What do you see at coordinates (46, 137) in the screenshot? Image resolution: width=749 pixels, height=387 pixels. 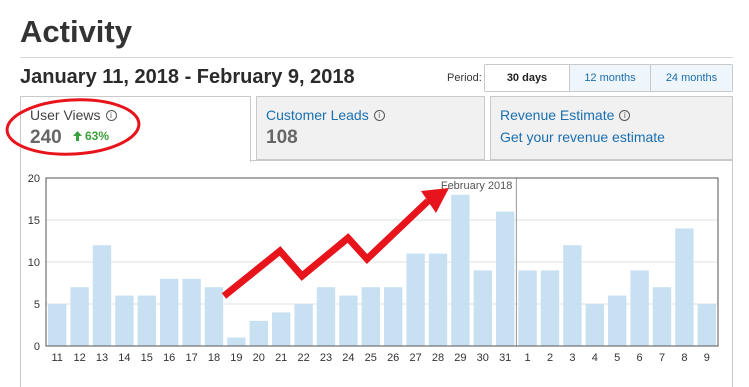 I see `user-views-value: 240` at bounding box center [46, 137].